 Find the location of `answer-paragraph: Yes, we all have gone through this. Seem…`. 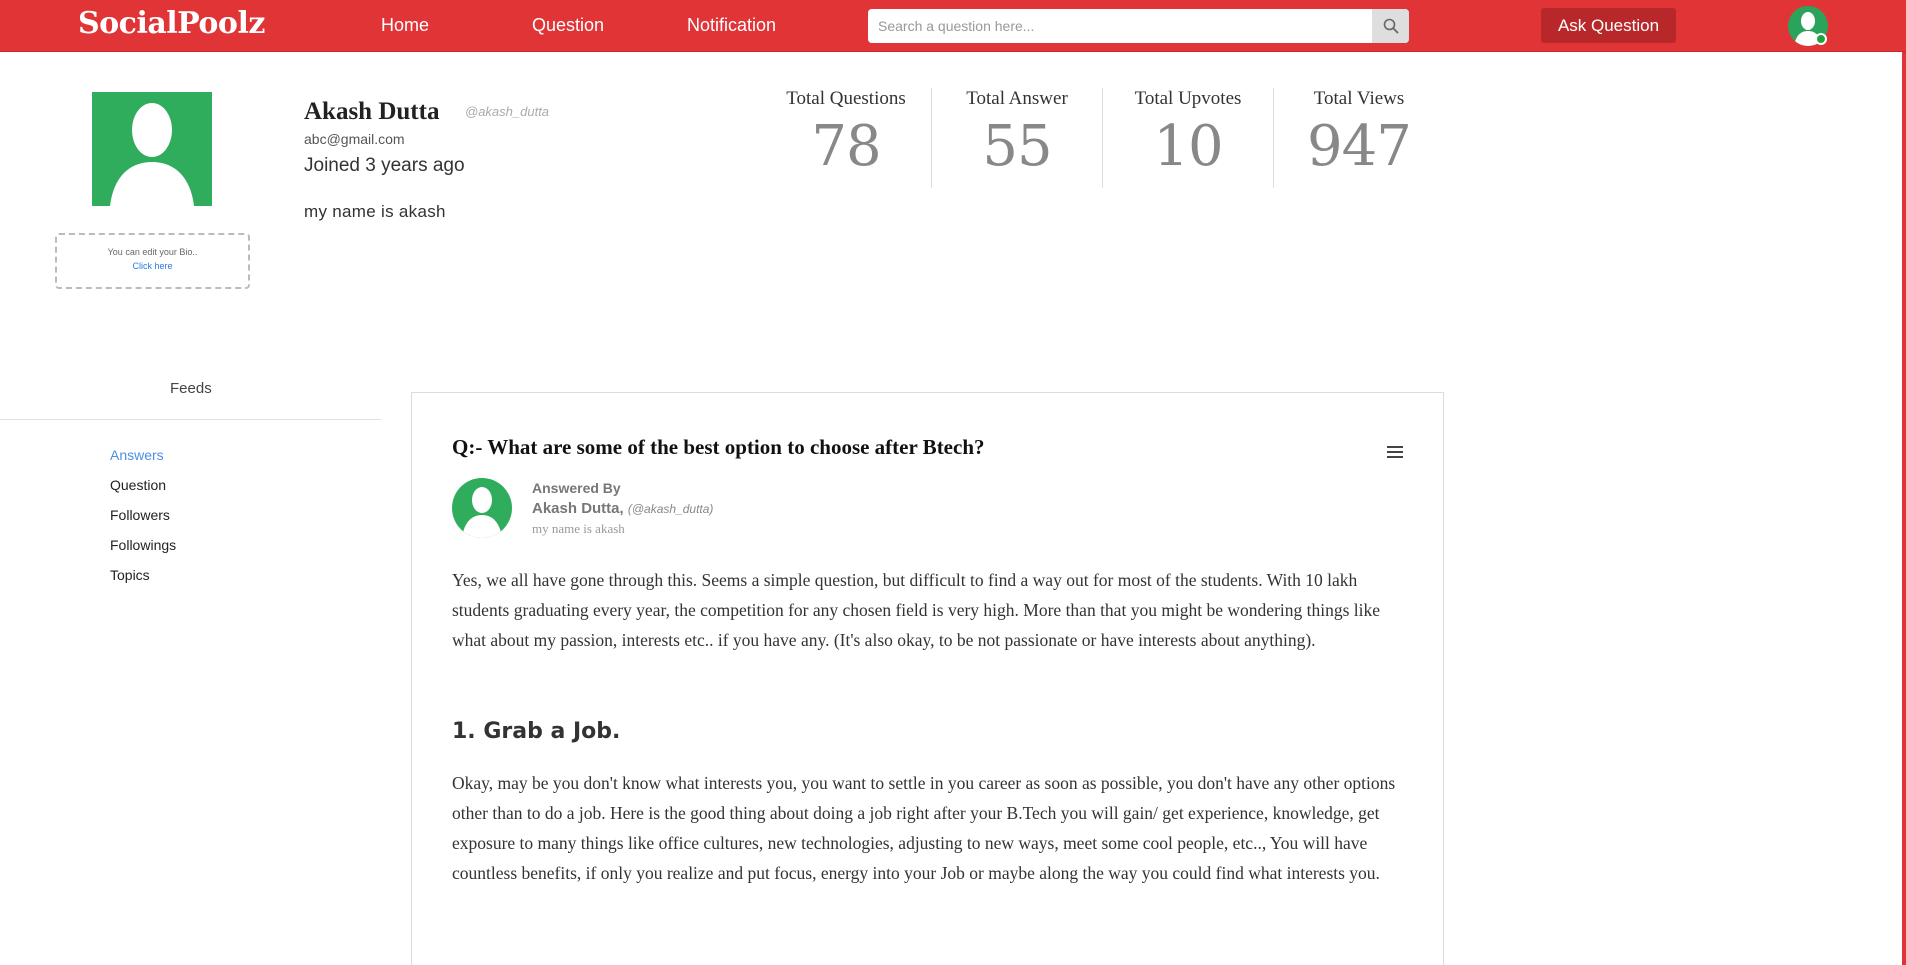

answer-paragraph: Yes, we all have gone through this. Seem… is located at coordinates (916, 610).